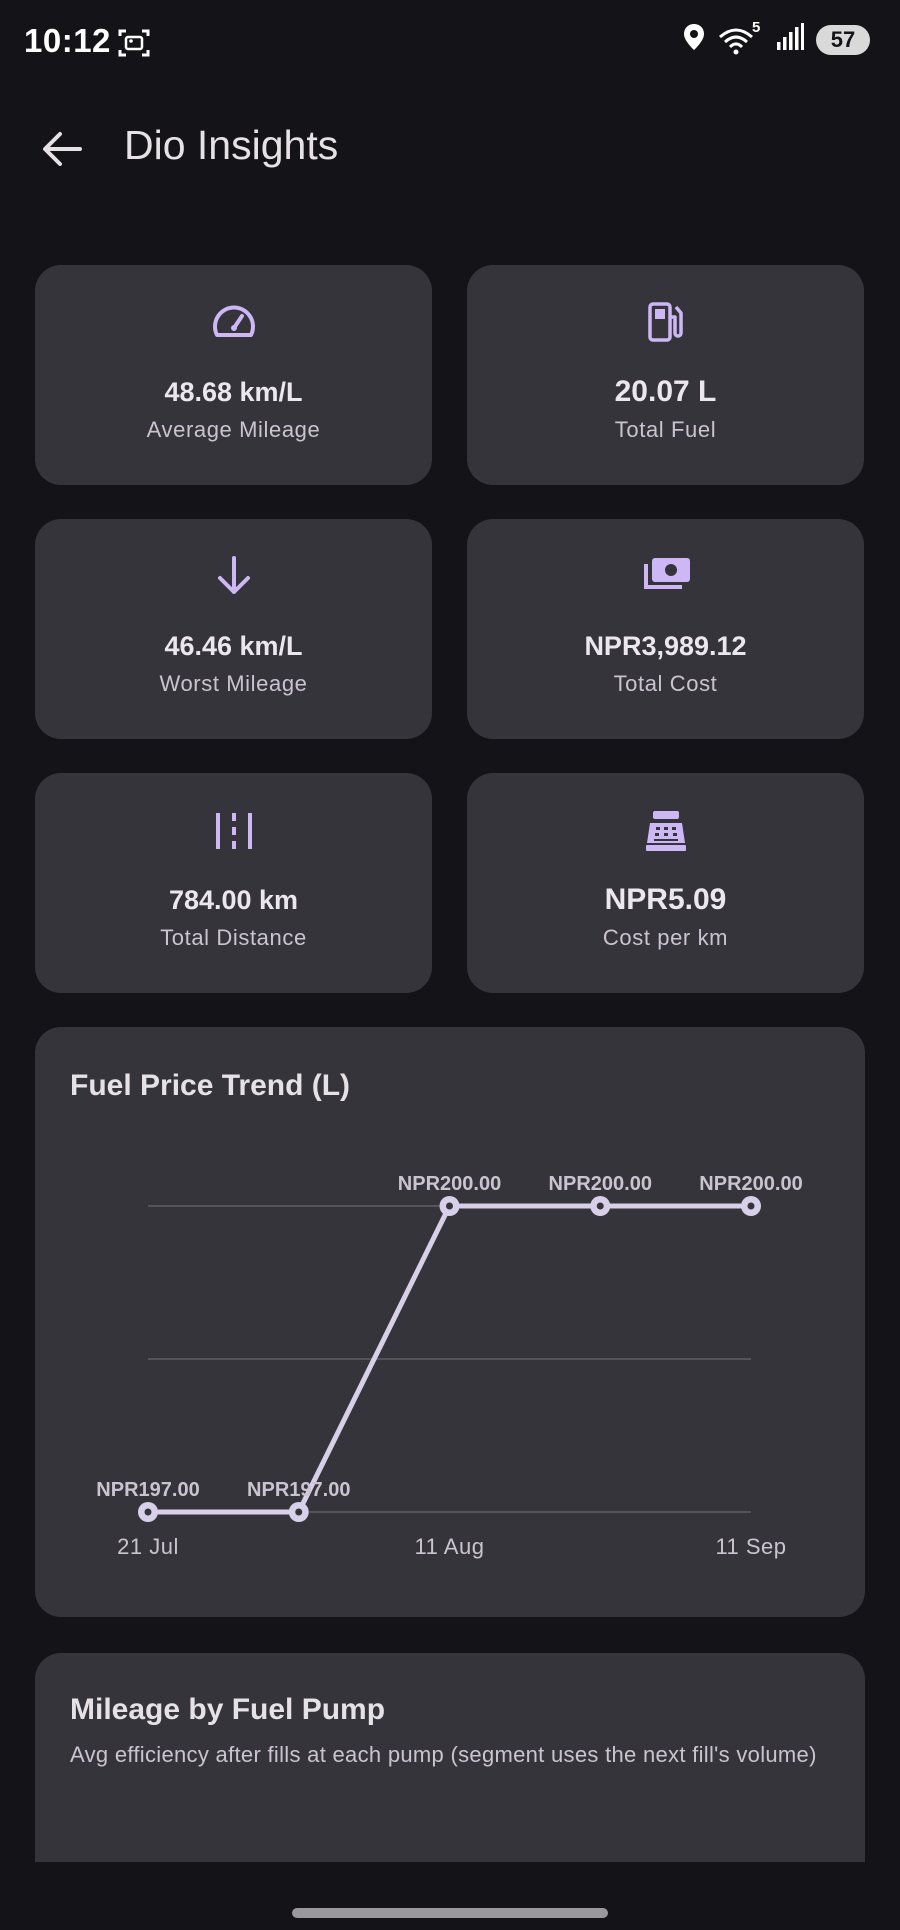 The width and height of the screenshot is (900, 1930). What do you see at coordinates (228, 1709) in the screenshot?
I see `section-title: Mileage by Fuel Pump` at bounding box center [228, 1709].